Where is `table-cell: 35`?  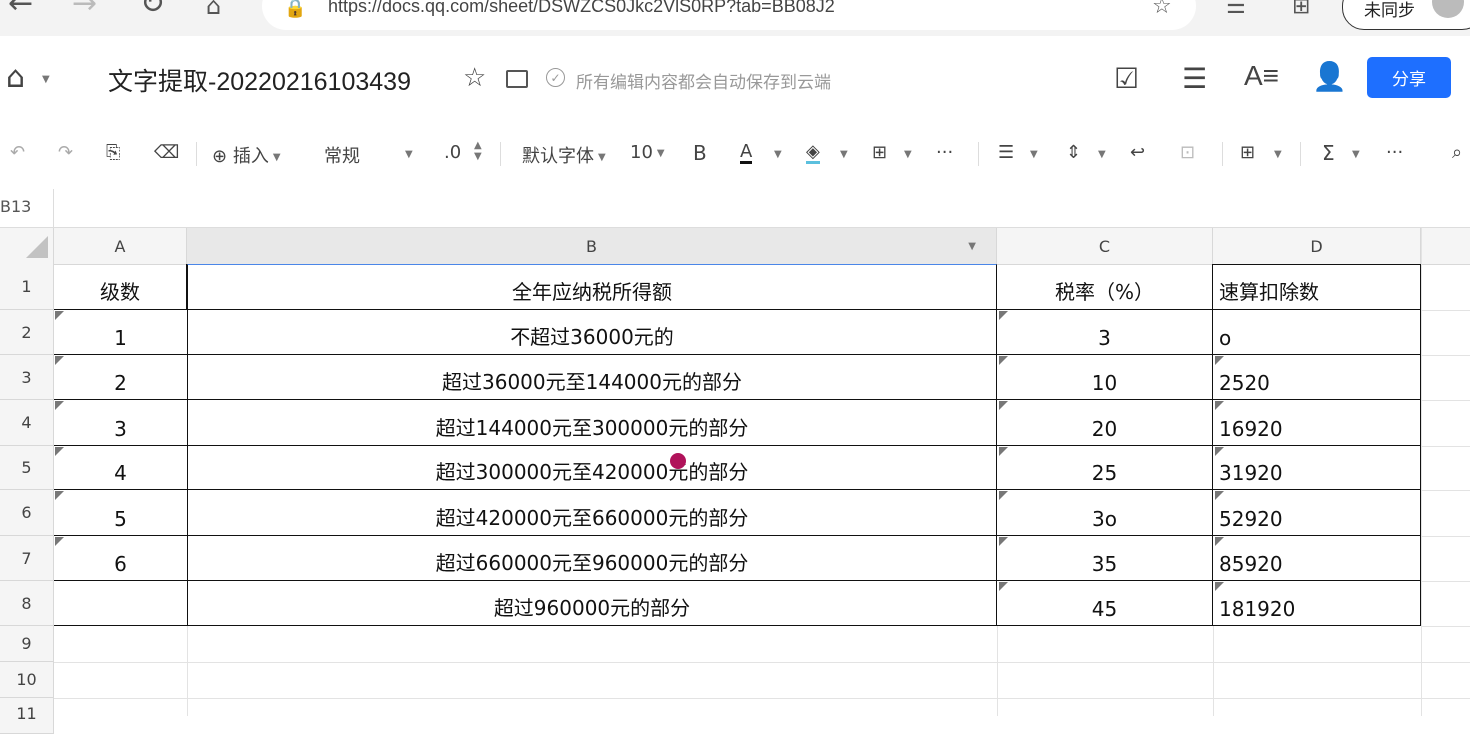
table-cell: 35 is located at coordinates (1105, 558).